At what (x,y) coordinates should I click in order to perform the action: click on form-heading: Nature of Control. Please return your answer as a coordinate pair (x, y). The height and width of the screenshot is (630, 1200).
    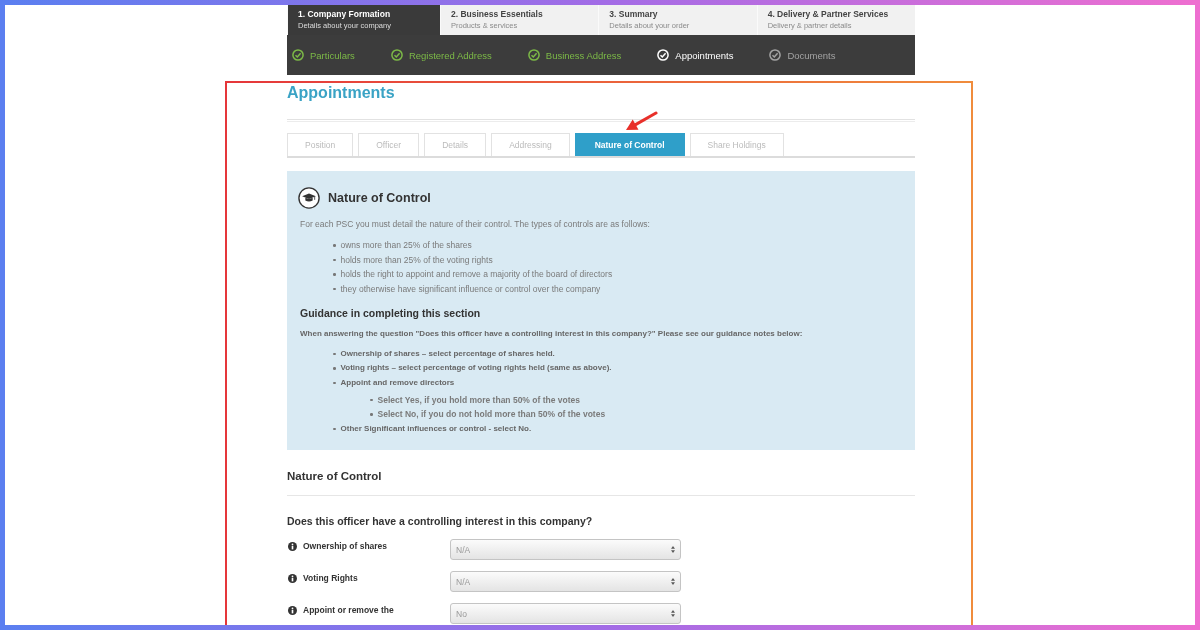
    Looking at the image, I should click on (335, 476).